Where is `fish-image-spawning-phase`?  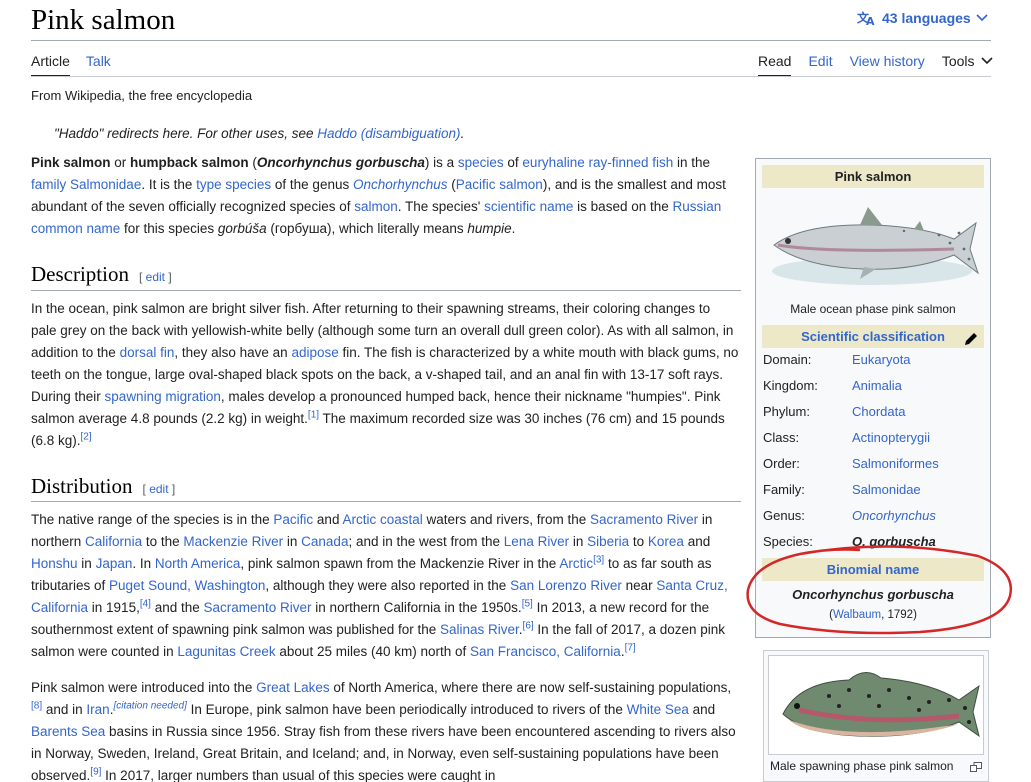 fish-image-spawning-phase is located at coordinates (876, 705).